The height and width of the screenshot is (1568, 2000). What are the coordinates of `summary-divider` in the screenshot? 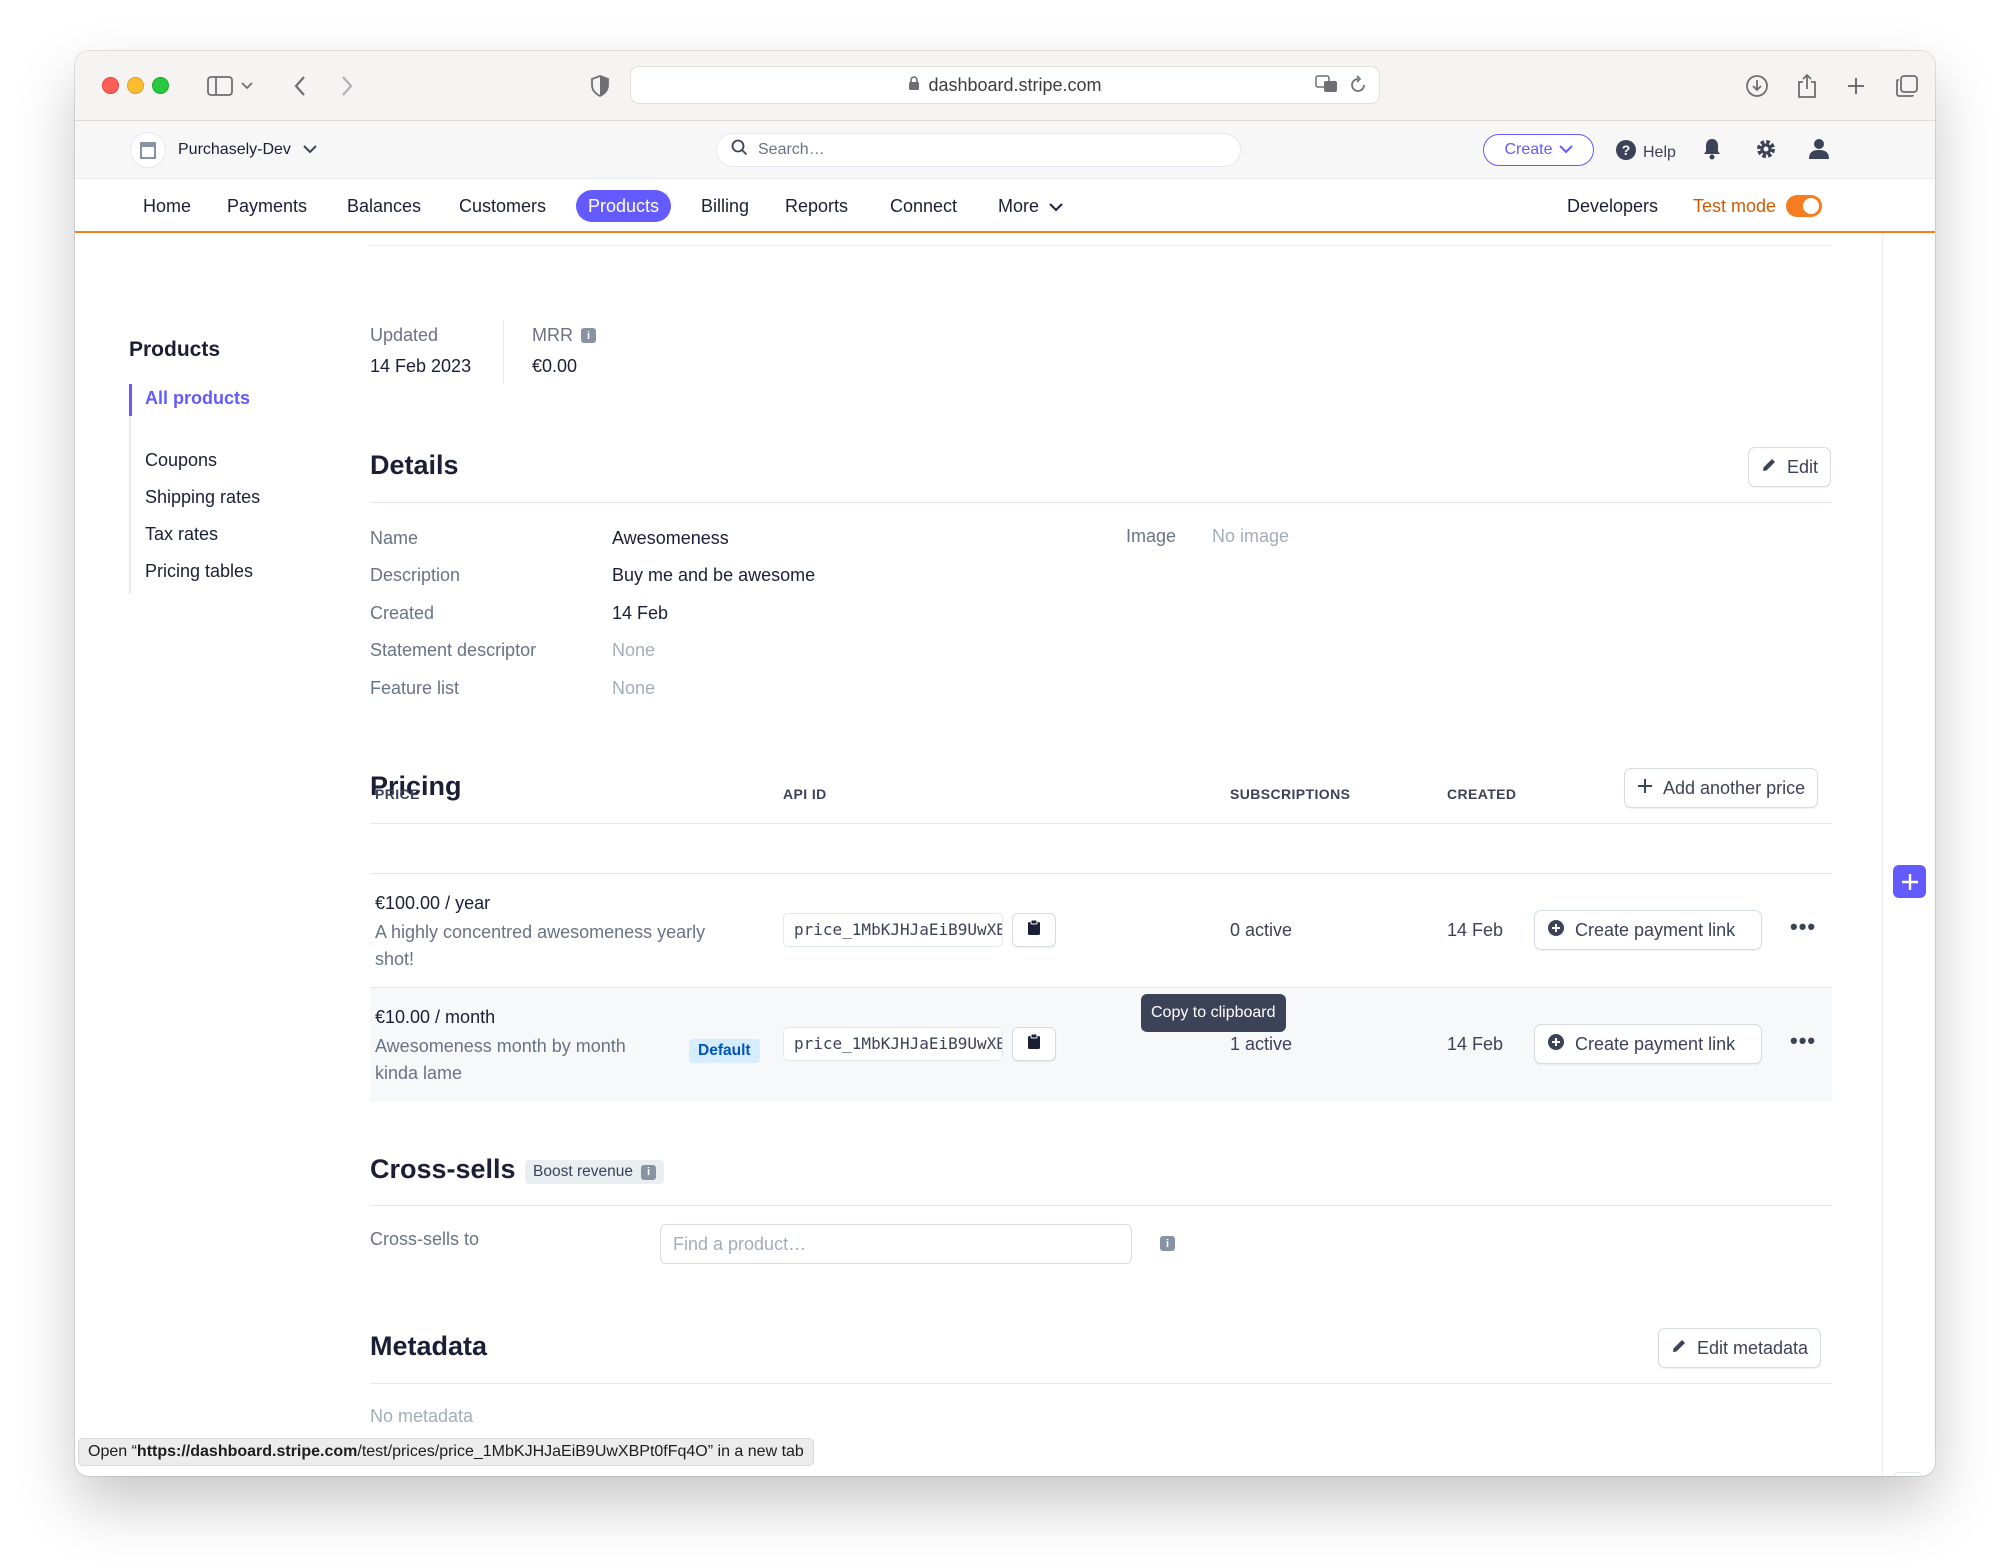 It's located at (503, 352).